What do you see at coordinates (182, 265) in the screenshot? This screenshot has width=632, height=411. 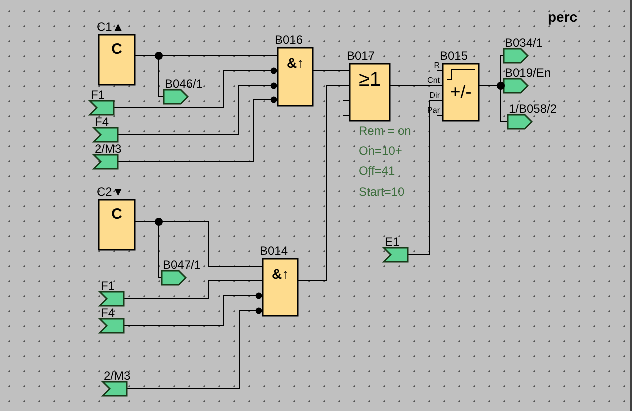 I see `connector-label: B047/1` at bounding box center [182, 265].